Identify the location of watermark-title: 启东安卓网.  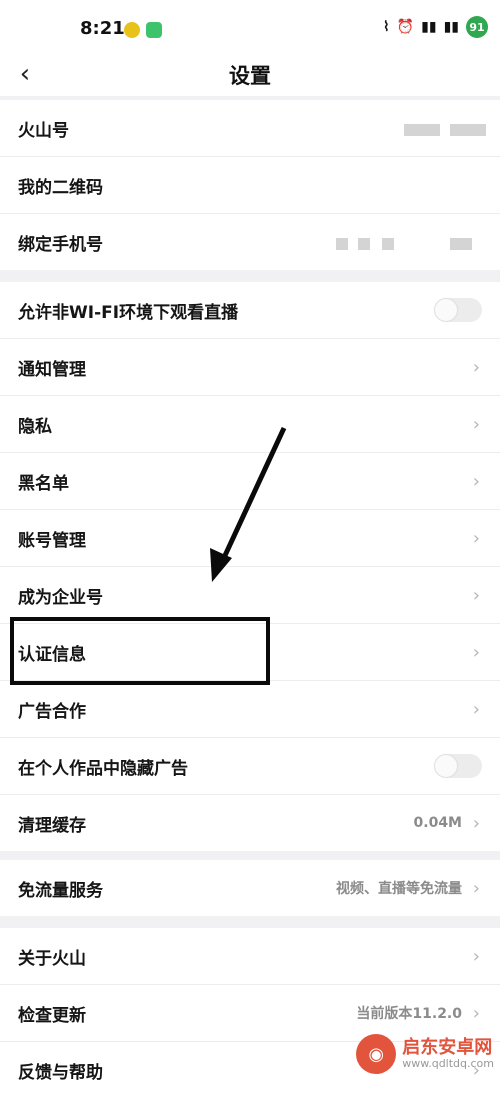
(447, 1047).